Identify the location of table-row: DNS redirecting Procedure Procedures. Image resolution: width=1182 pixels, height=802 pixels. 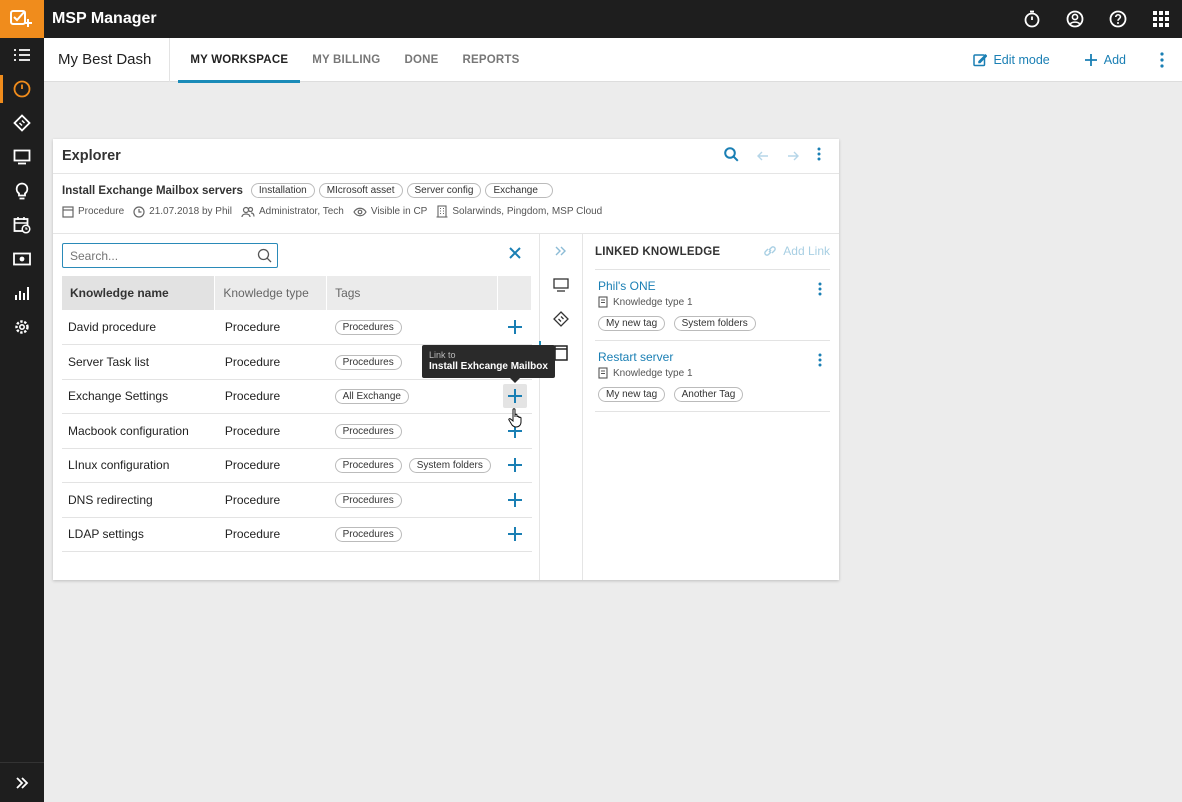
(297, 500).